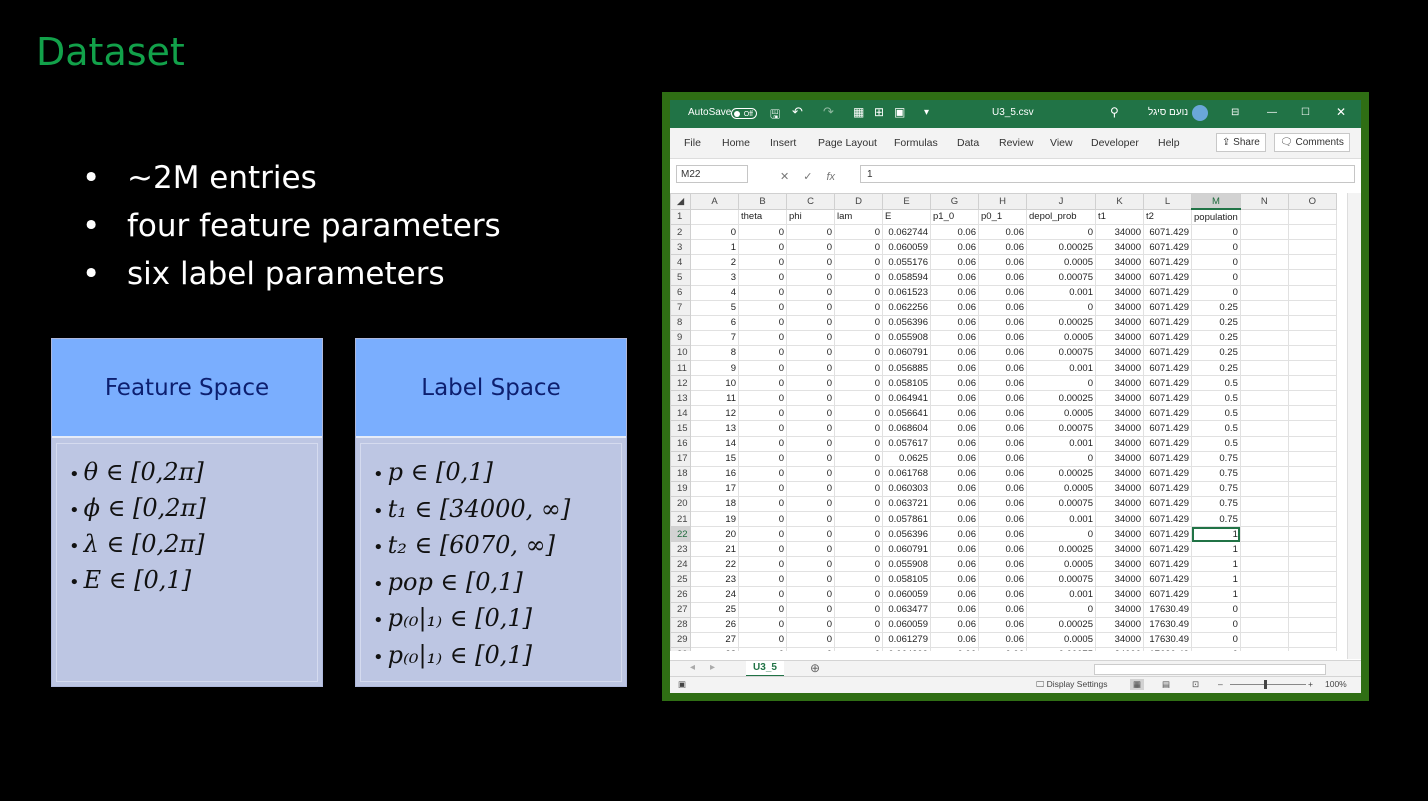  I want to click on vertical-scrollbar, so click(1354, 426).